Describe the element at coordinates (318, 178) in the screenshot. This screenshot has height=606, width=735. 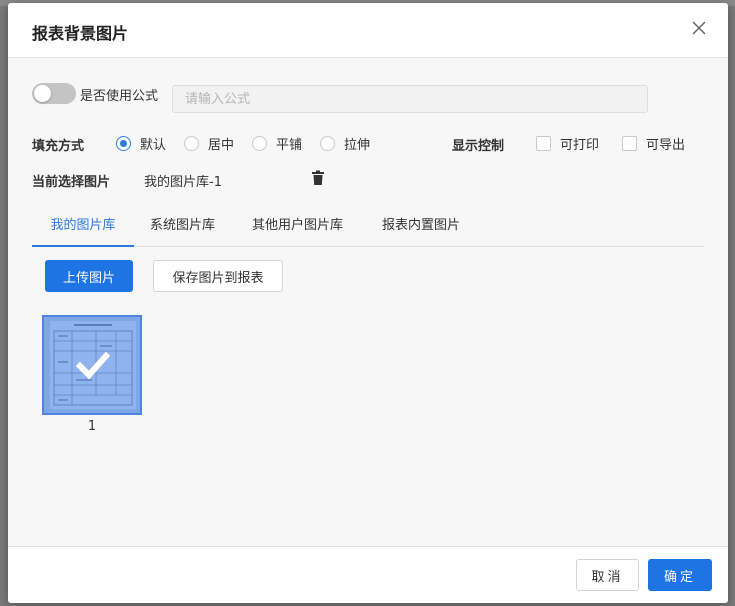
I see `trash-icon` at that location.